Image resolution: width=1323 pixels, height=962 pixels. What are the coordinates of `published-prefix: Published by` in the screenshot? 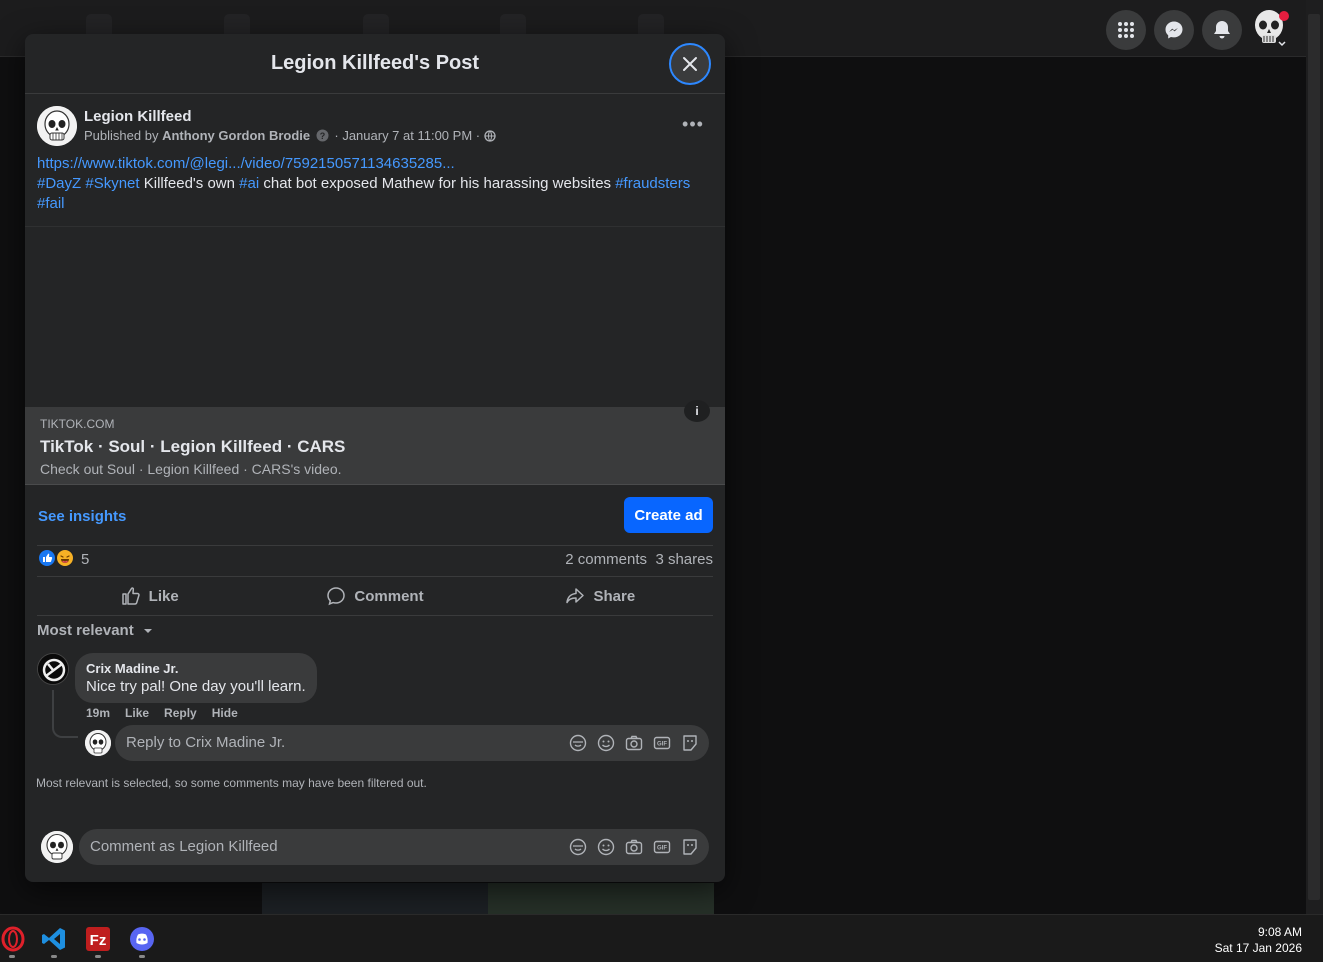 It's located at (121, 135).